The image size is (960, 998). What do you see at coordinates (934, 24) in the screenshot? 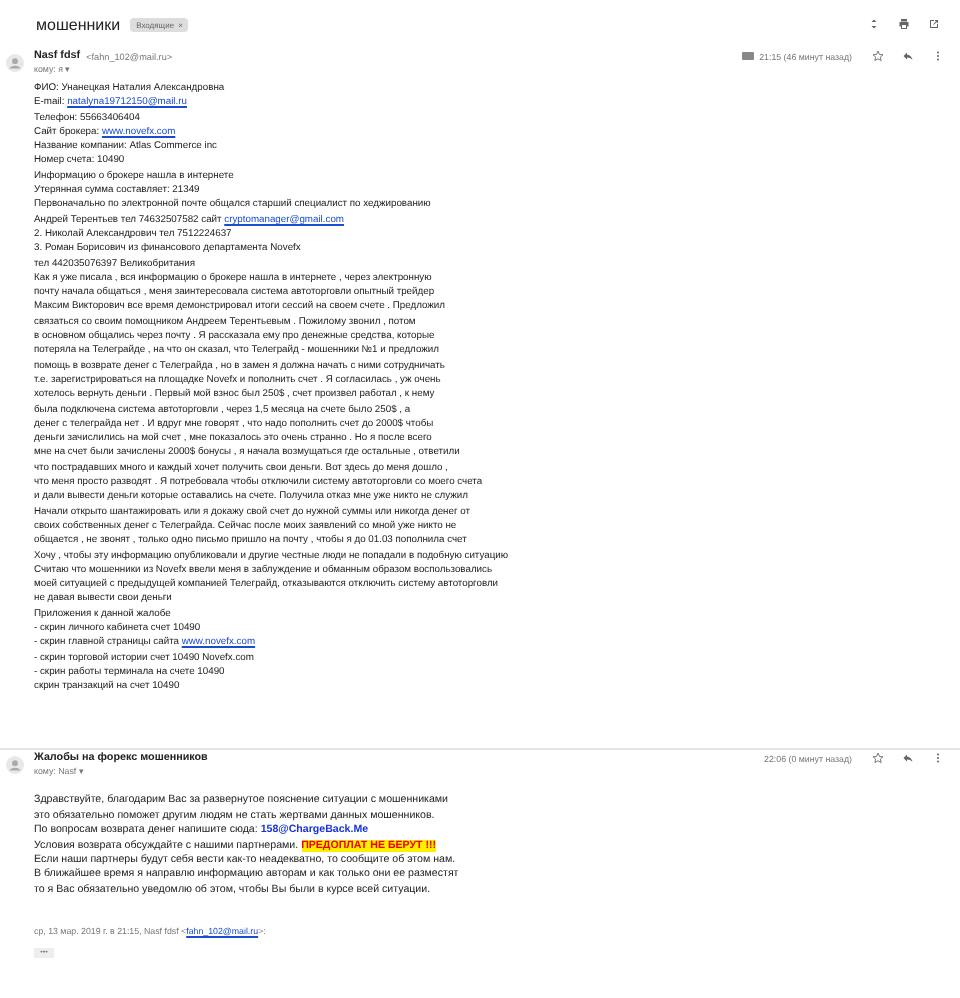
I see `open-new-window-icon` at bounding box center [934, 24].